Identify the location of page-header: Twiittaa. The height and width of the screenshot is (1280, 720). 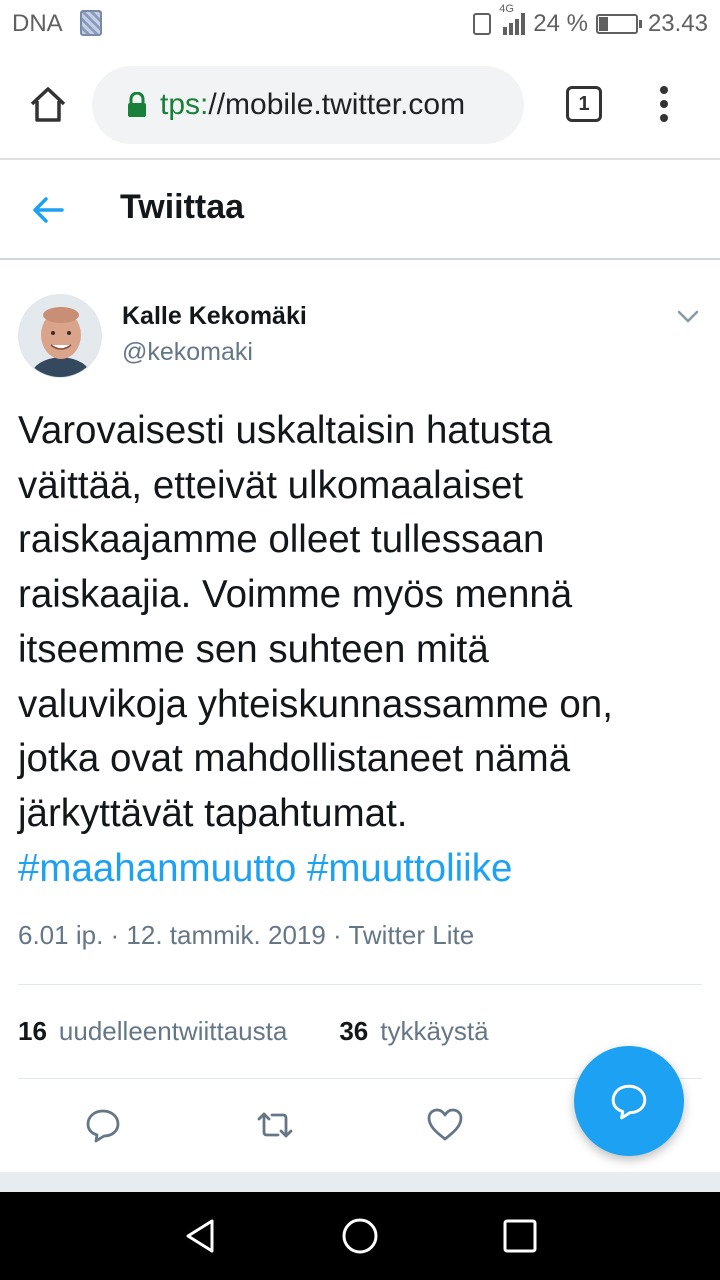
(360, 210).